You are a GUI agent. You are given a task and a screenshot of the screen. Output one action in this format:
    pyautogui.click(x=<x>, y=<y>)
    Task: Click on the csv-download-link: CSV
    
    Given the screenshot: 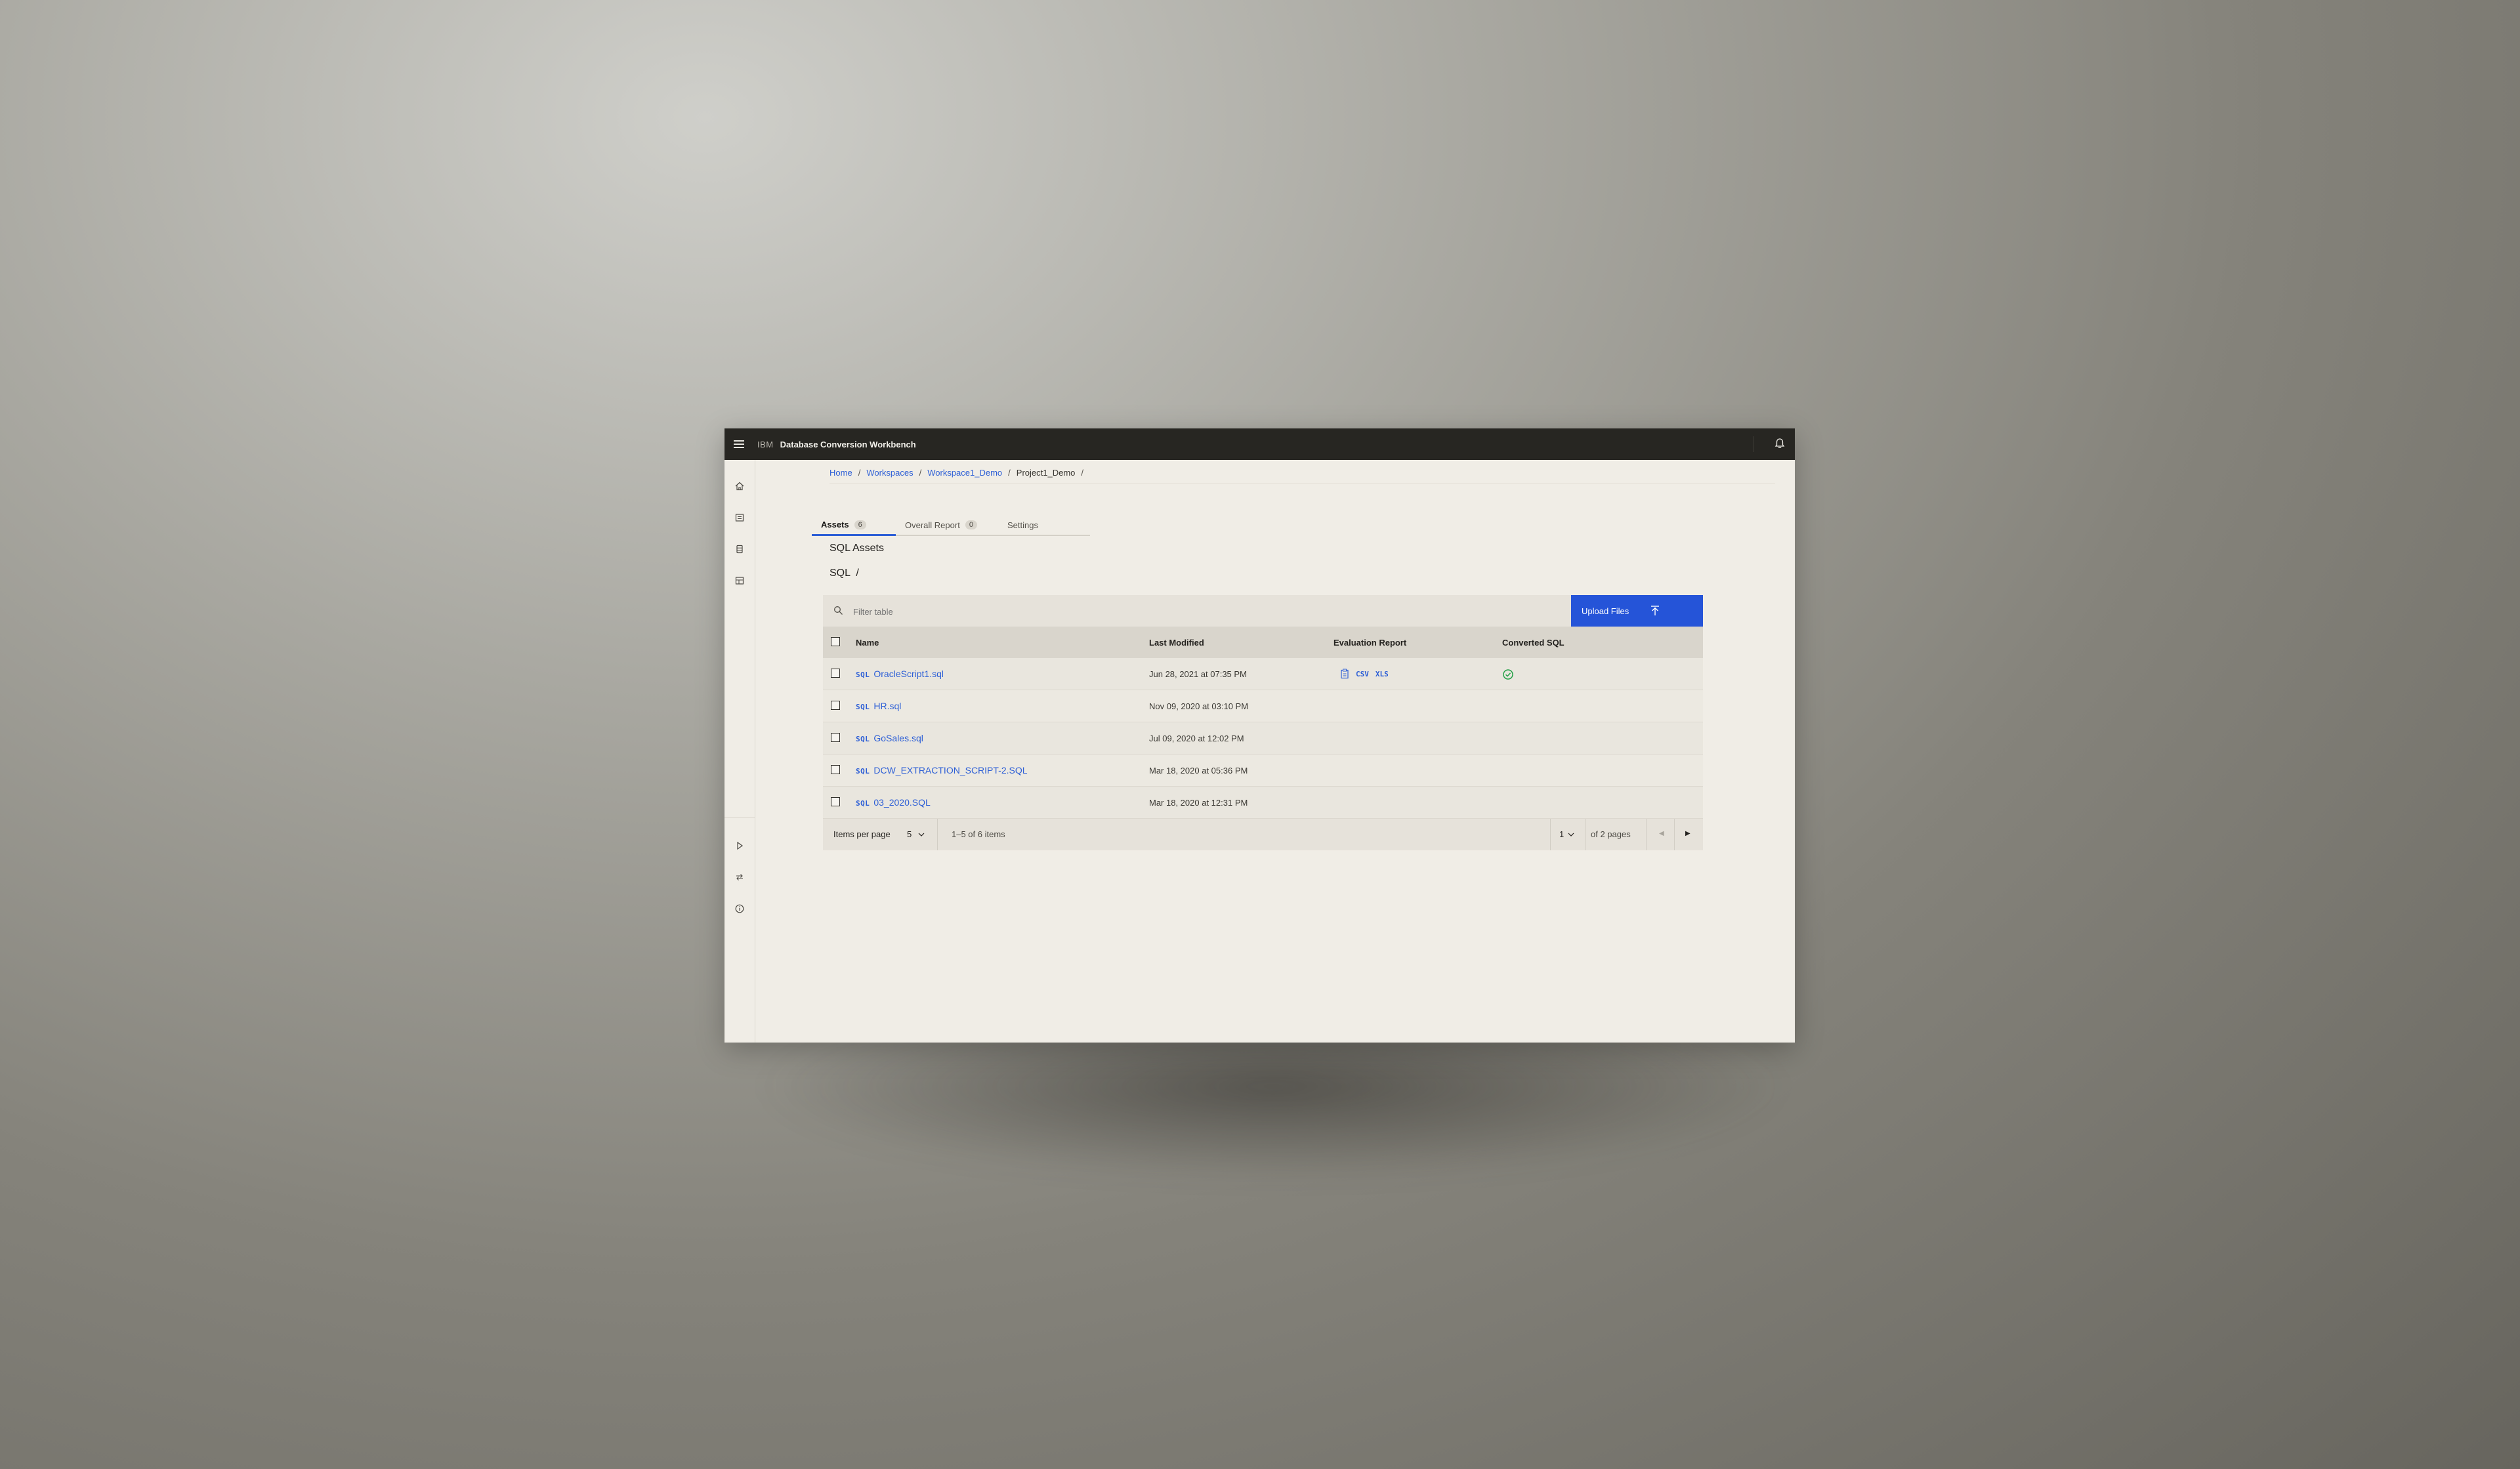 What is the action you would take?
    pyautogui.click(x=1362, y=674)
    